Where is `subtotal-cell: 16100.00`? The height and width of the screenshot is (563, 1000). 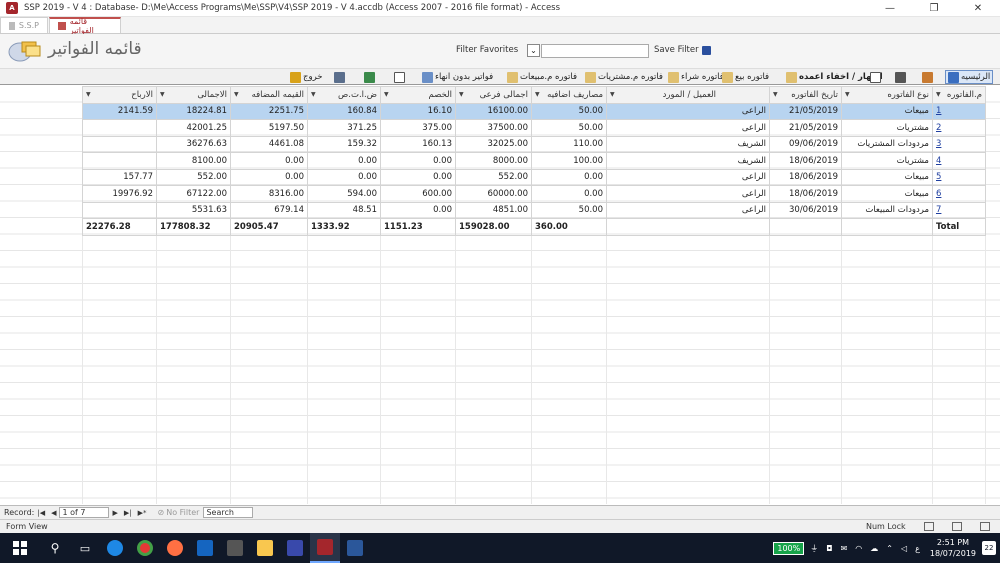 subtotal-cell: 16100.00 is located at coordinates (493, 111).